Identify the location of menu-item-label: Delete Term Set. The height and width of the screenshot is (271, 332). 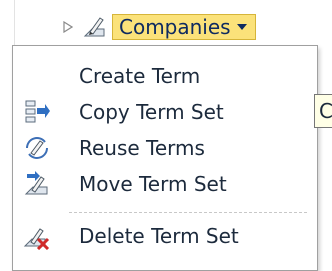
(159, 236).